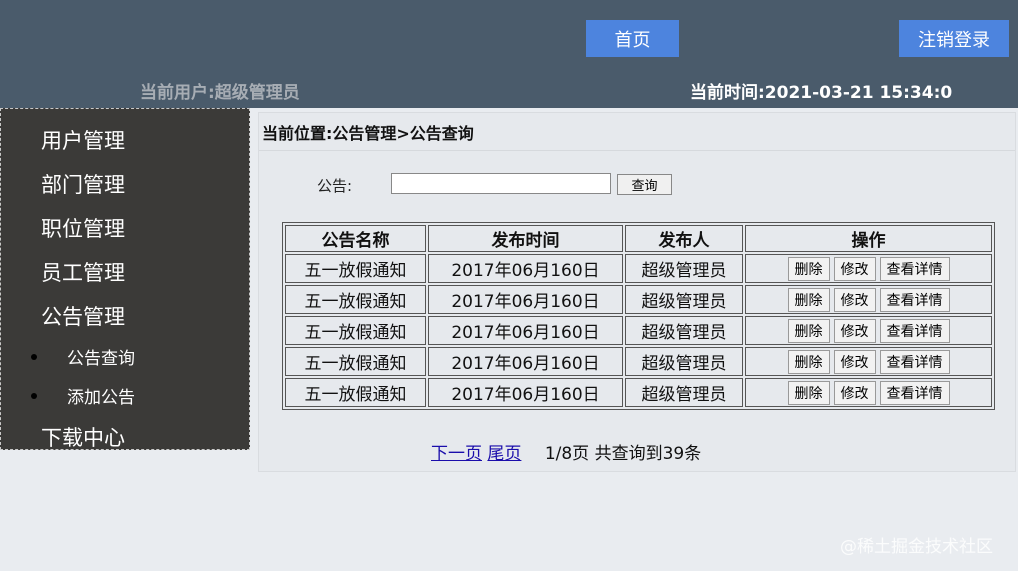 This screenshot has width=1018, height=571. I want to click on sidebar-item-download-center: 下载中心, so click(83, 435).